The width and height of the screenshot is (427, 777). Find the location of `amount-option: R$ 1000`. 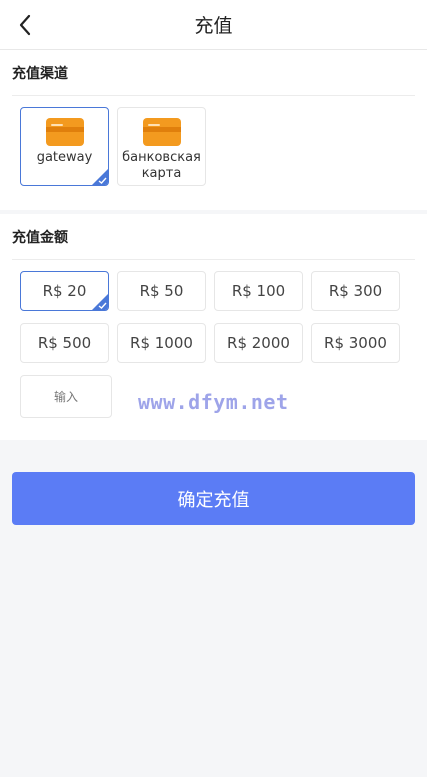

amount-option: R$ 1000 is located at coordinates (161, 343).